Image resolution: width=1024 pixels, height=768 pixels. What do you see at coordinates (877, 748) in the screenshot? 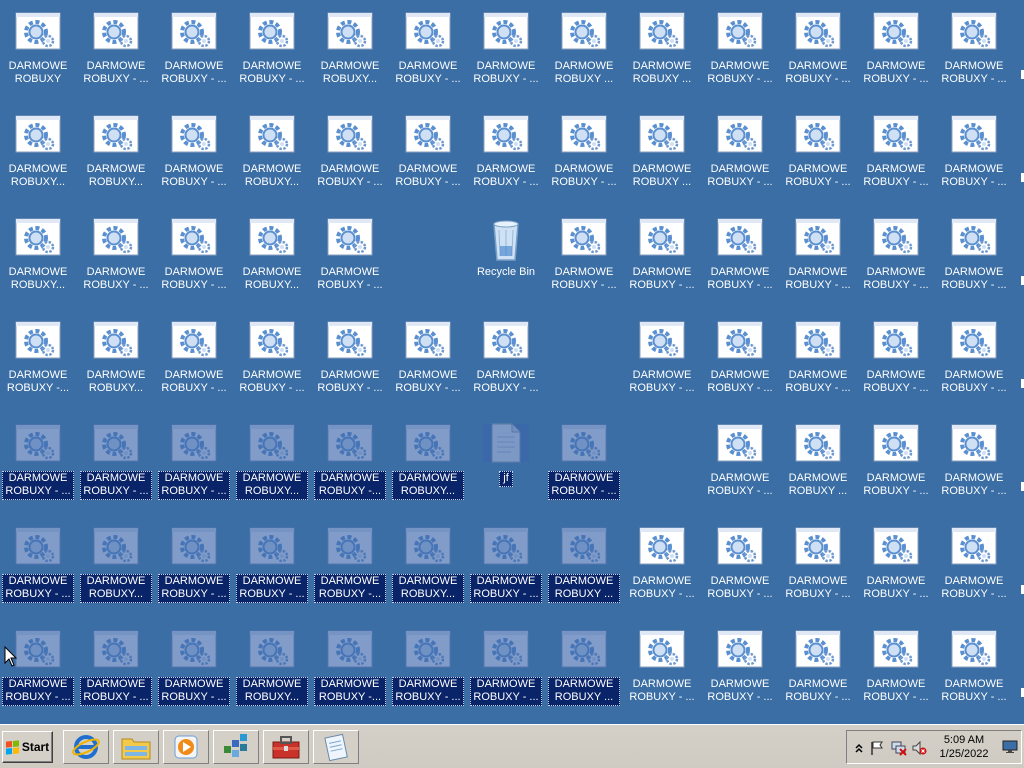
I see `tray-action-center` at bounding box center [877, 748].